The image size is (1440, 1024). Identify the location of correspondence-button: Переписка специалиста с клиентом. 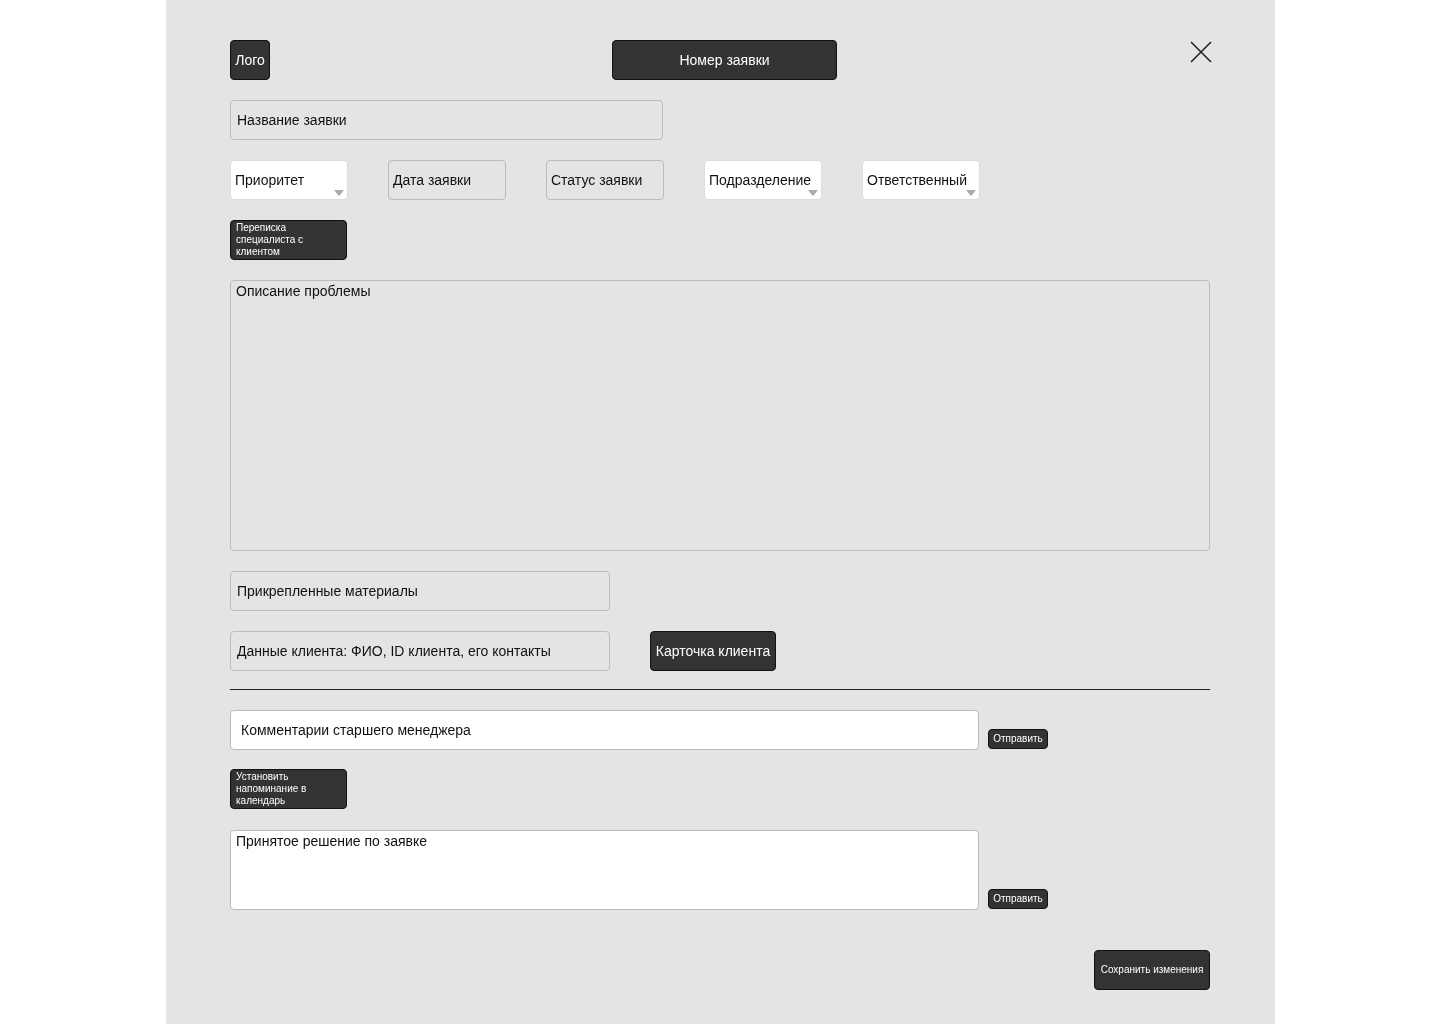
(288, 240).